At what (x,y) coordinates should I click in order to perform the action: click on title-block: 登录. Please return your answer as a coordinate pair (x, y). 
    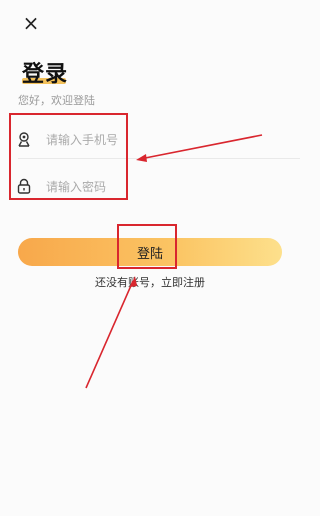
    Looking at the image, I should click on (45, 72).